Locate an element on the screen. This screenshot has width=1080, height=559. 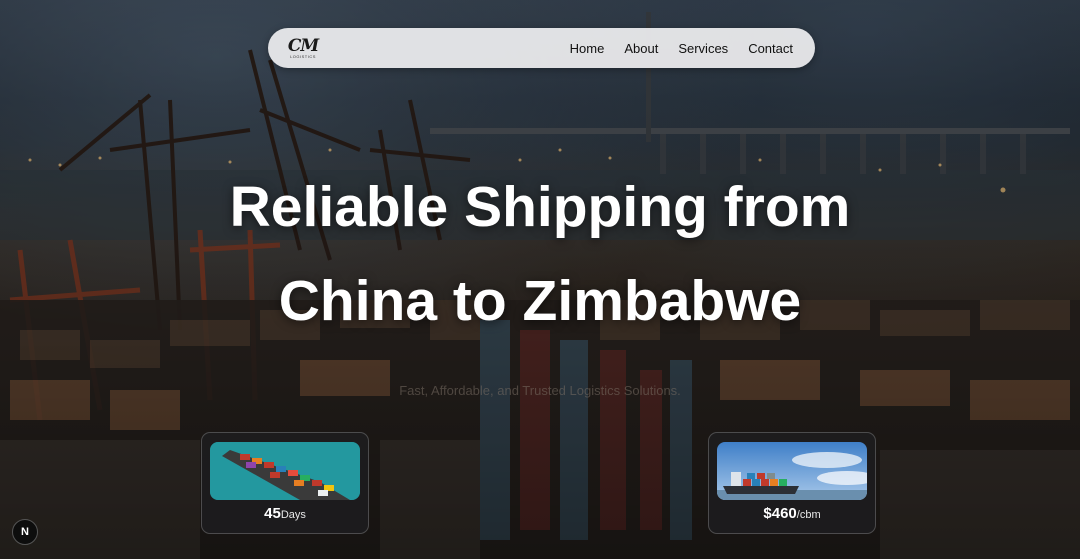
transit-days-unit: Days is located at coordinates (293, 515).